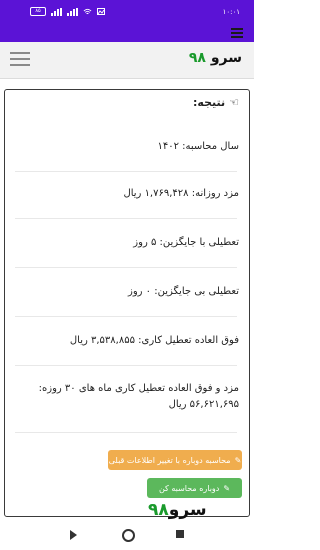 The height and width of the screenshot is (550, 320). What do you see at coordinates (127, 12) in the screenshot?
I see `status-bar: ۸۵ ۱۰:۰۱` at bounding box center [127, 12].